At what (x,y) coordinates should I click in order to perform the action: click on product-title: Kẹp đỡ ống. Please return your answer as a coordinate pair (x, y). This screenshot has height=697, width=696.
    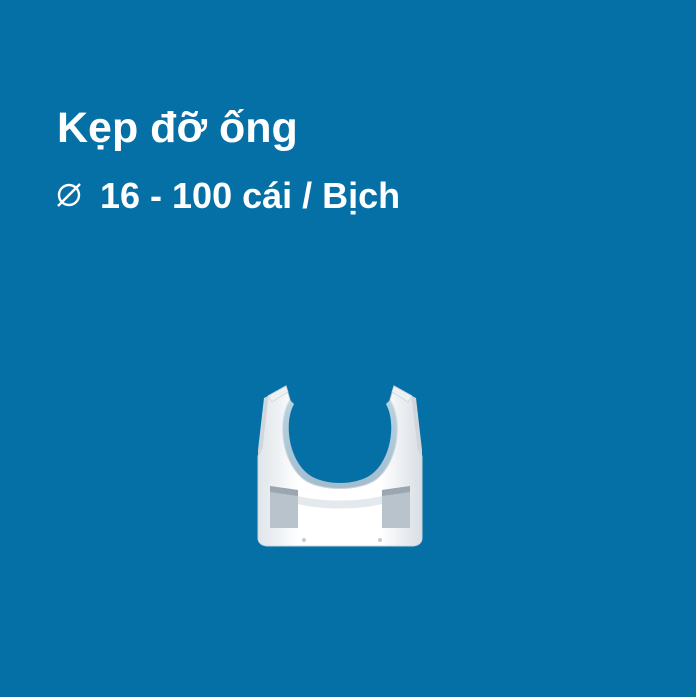
    Looking at the image, I should click on (177, 128).